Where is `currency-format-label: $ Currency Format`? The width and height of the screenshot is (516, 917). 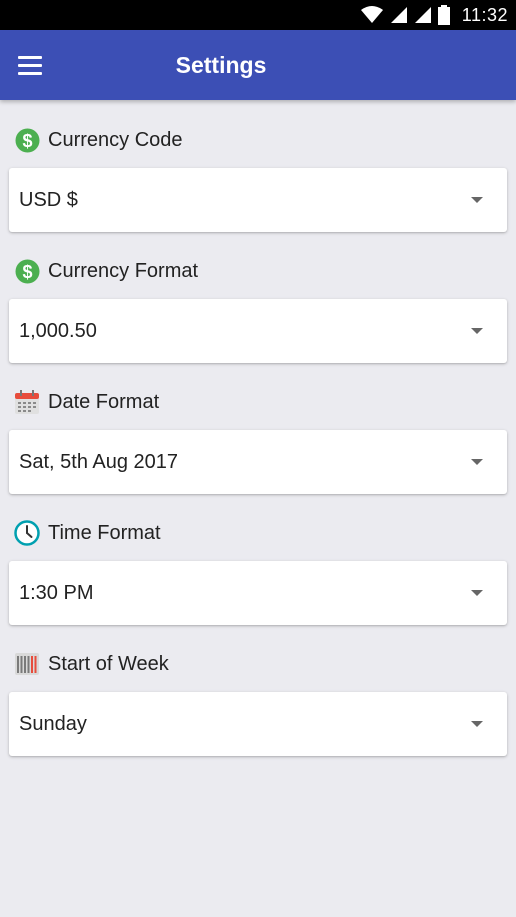
currency-format-label: $ Currency Format is located at coordinates (106, 271).